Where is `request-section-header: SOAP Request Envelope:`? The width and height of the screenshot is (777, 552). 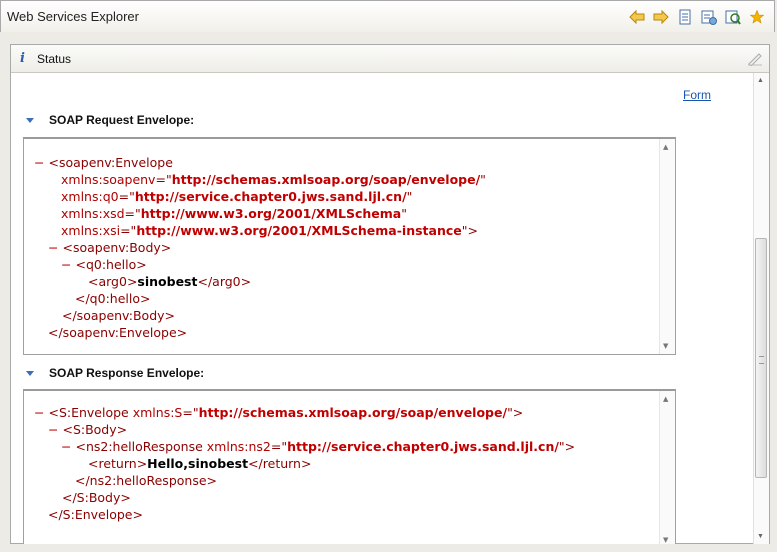 request-section-header: SOAP Request Envelope: is located at coordinates (109, 120).